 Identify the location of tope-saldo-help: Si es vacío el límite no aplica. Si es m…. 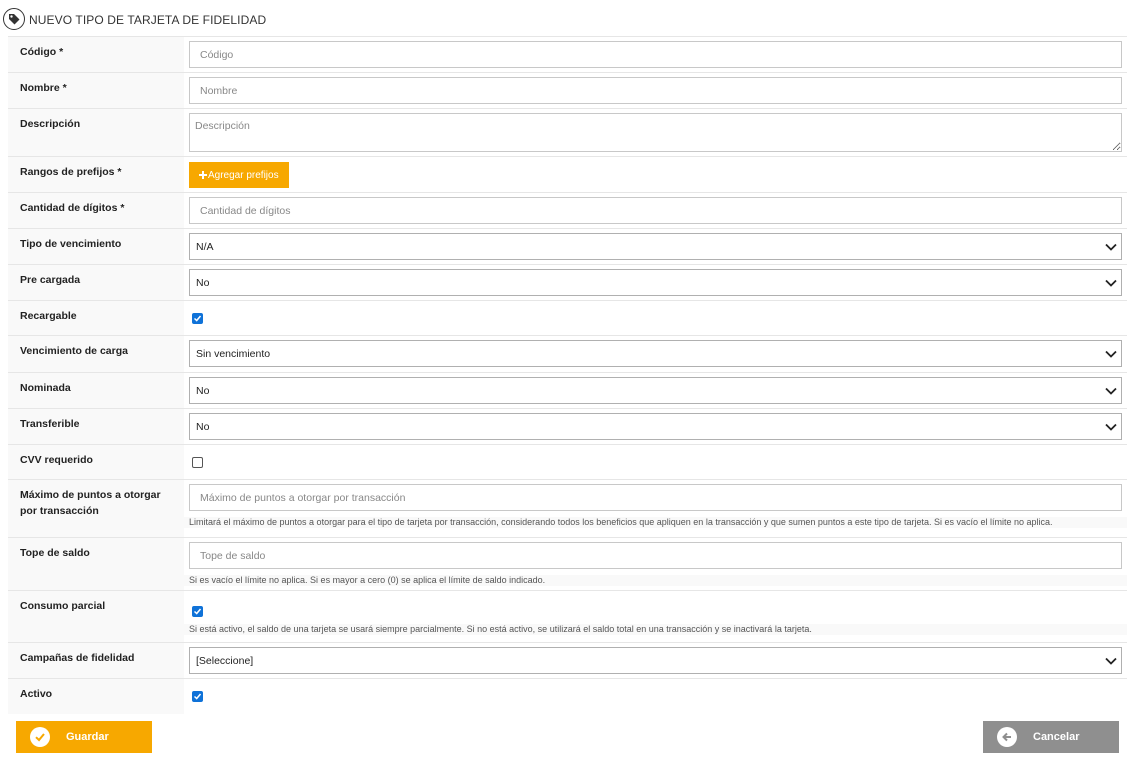
(655, 580).